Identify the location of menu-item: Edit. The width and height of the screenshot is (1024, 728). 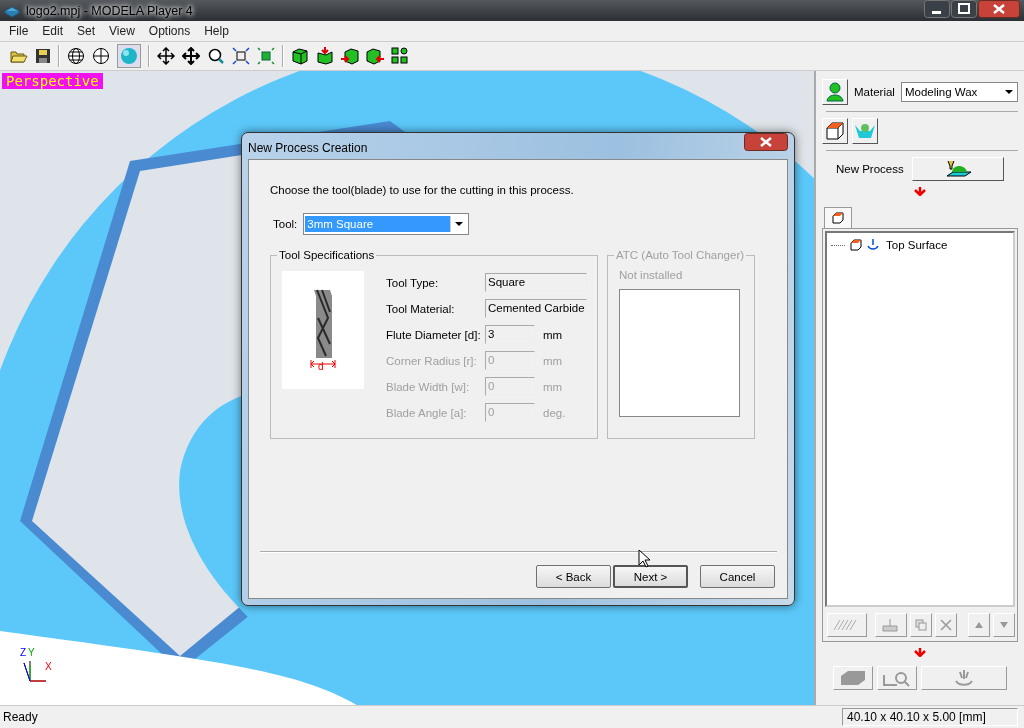
(53, 31).